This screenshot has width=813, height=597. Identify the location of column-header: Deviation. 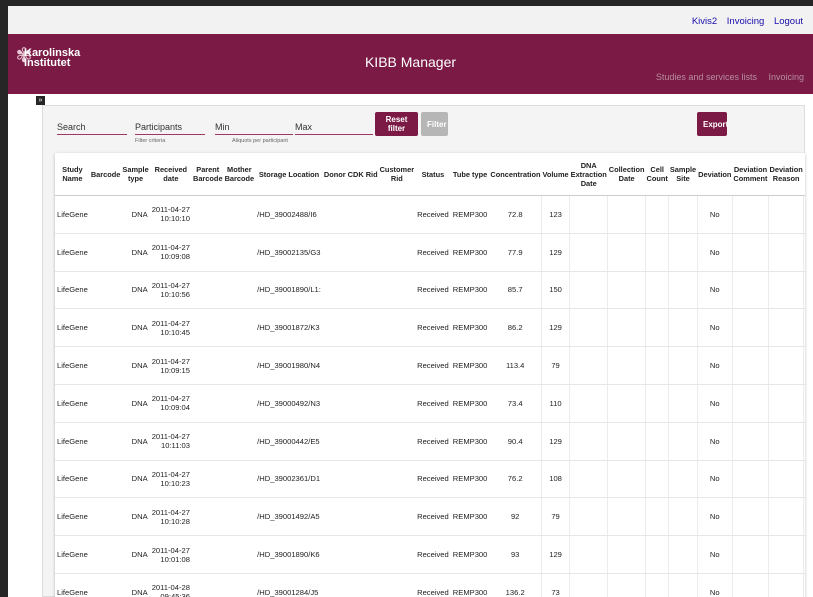
(715, 174).